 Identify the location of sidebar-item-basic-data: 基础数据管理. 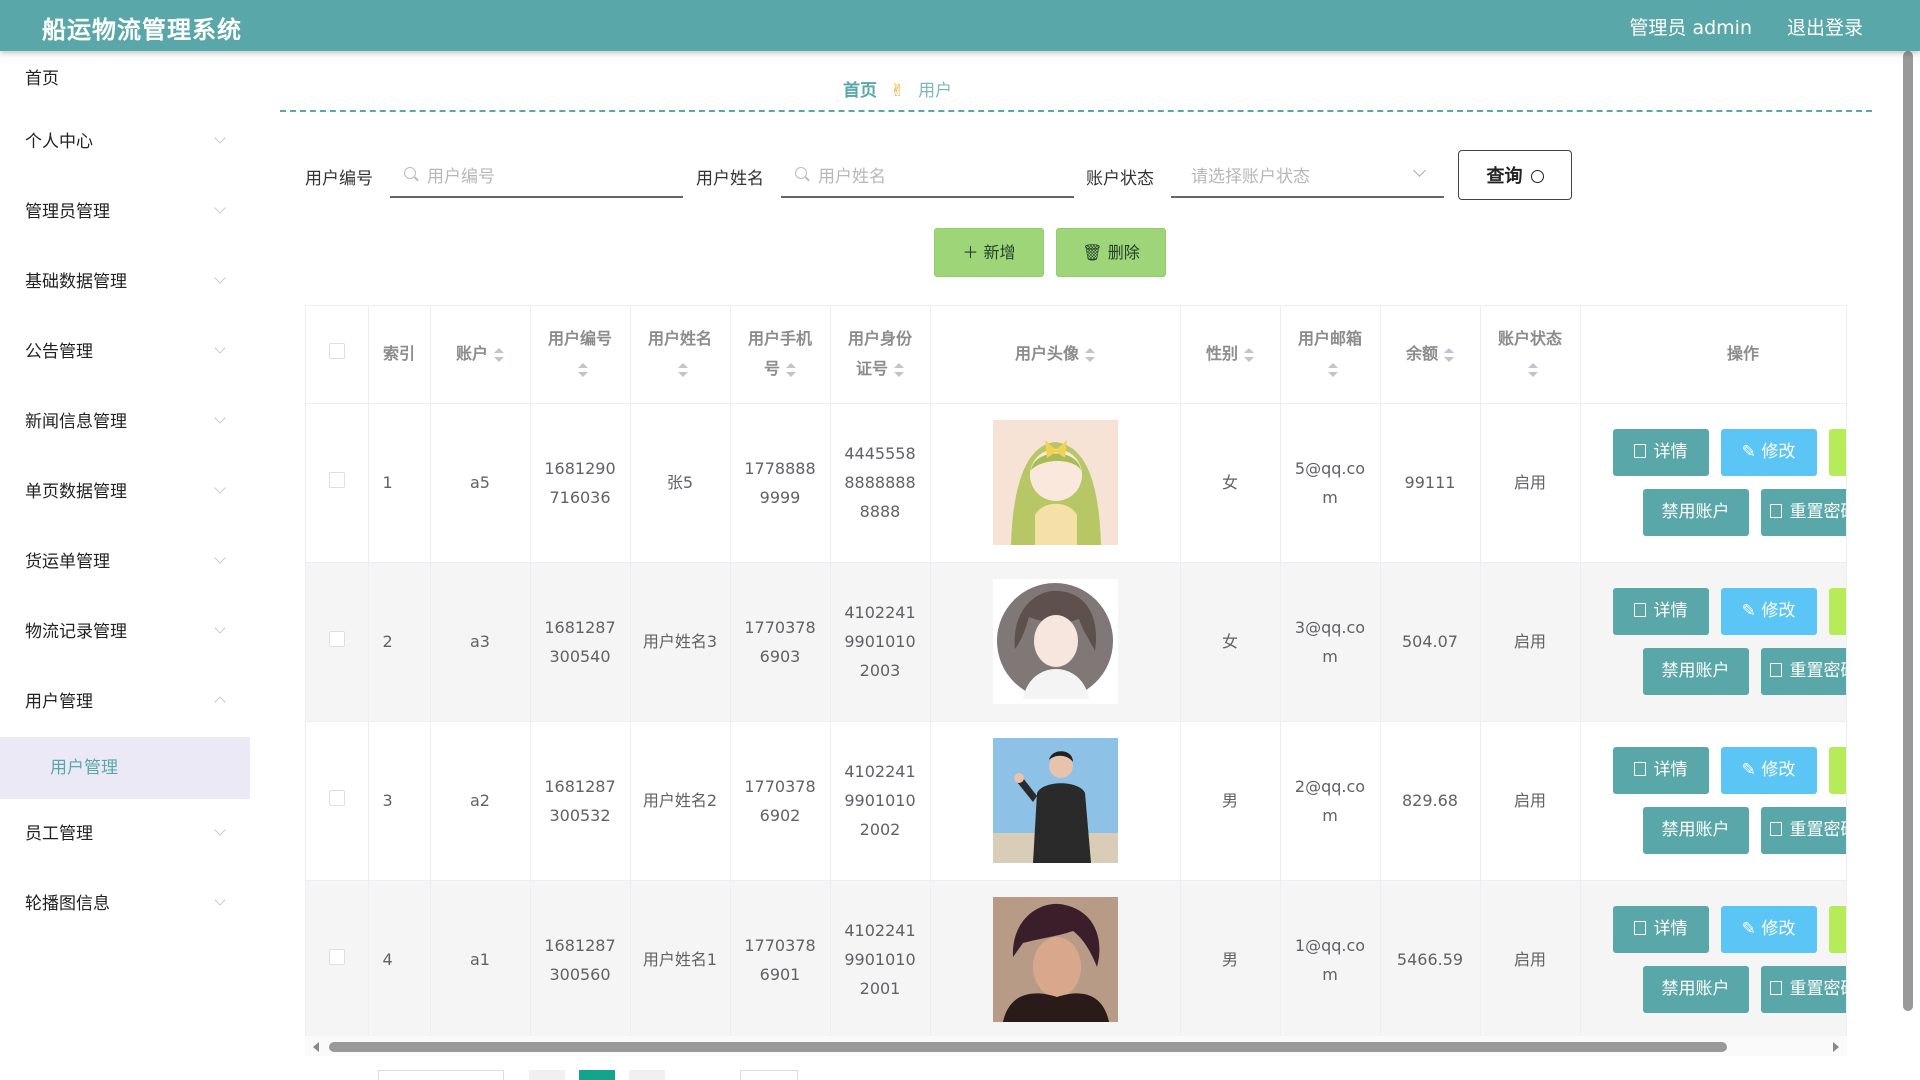
(125, 282).